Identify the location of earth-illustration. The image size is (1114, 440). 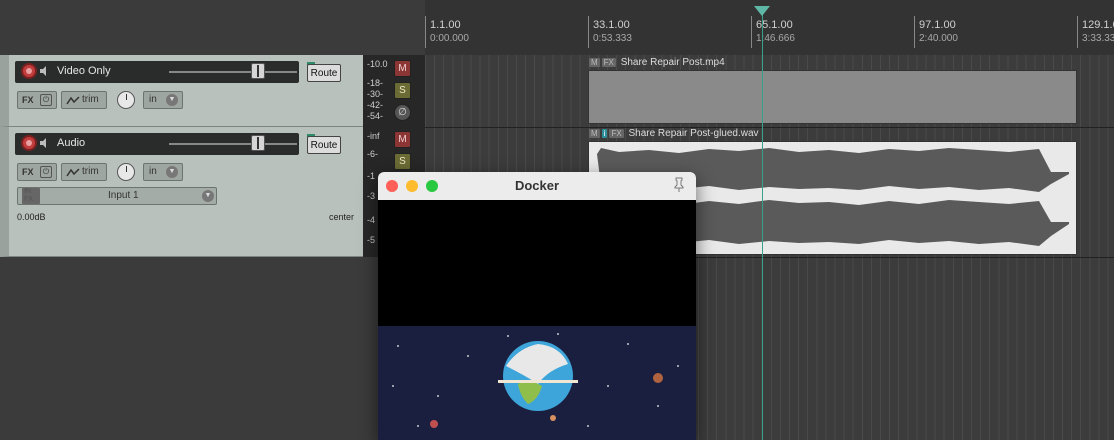
(535, 380).